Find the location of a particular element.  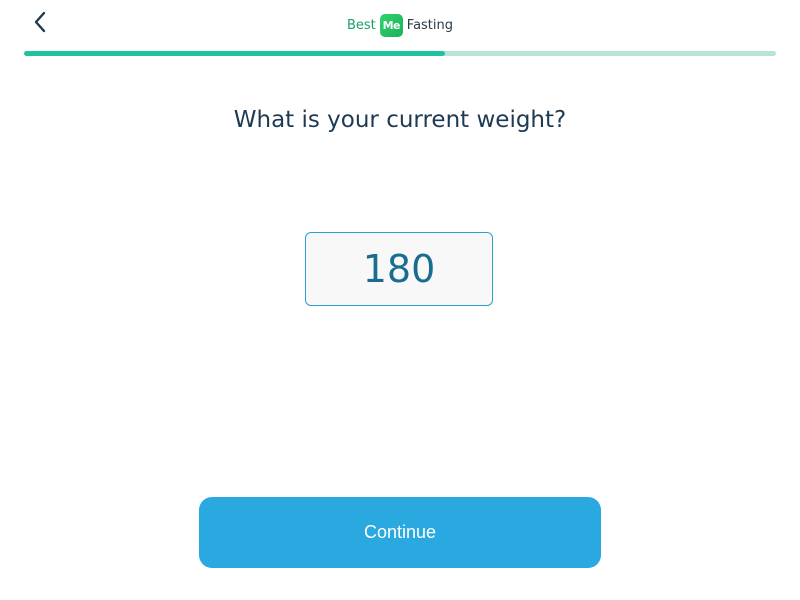

progress-fill is located at coordinates (235, 53).